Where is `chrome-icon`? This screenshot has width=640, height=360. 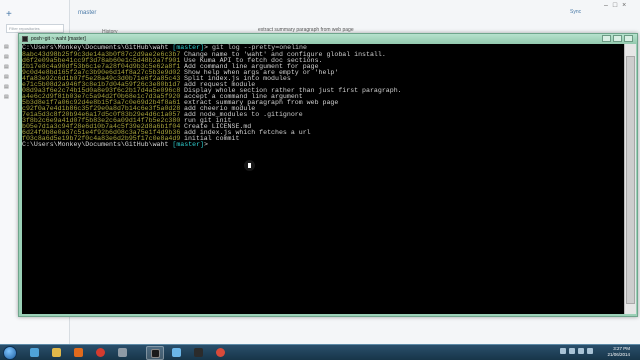 chrome-icon is located at coordinates (100, 352).